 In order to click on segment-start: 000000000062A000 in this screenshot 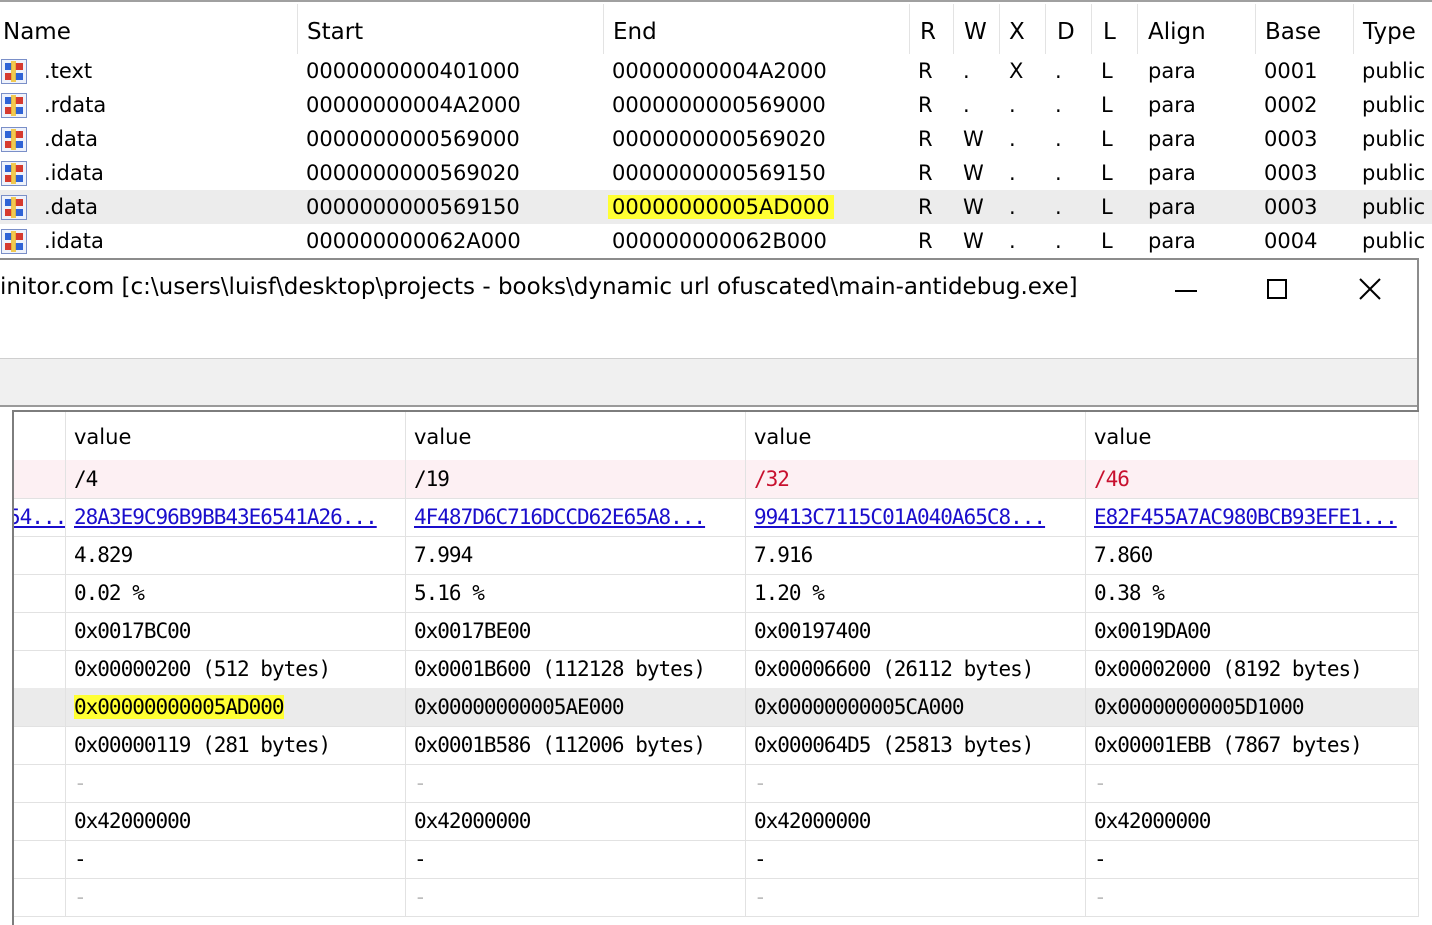, I will do `click(413, 241)`.